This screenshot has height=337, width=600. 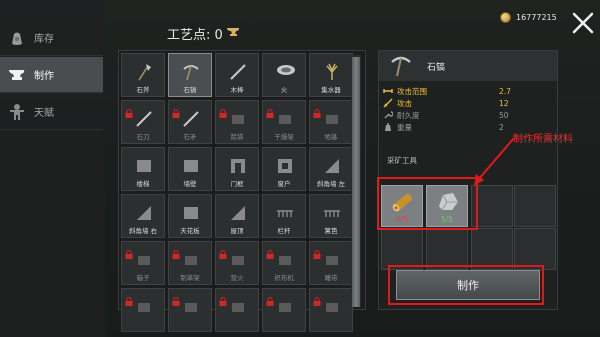 What do you see at coordinates (331, 137) in the screenshot?
I see `recipe-label: 地基` at bounding box center [331, 137].